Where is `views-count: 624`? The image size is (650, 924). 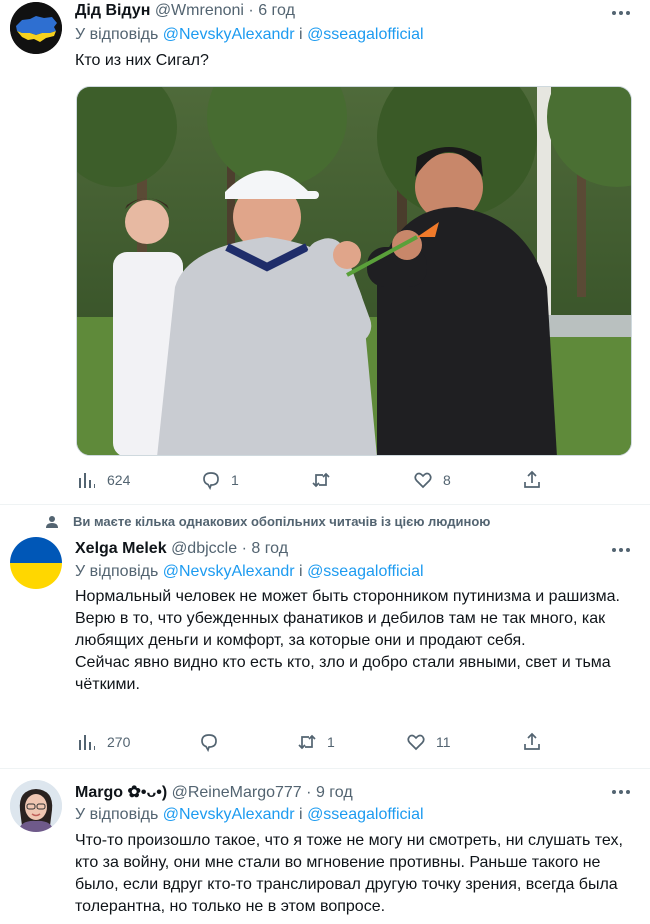
views-count: 624 is located at coordinates (119, 480).